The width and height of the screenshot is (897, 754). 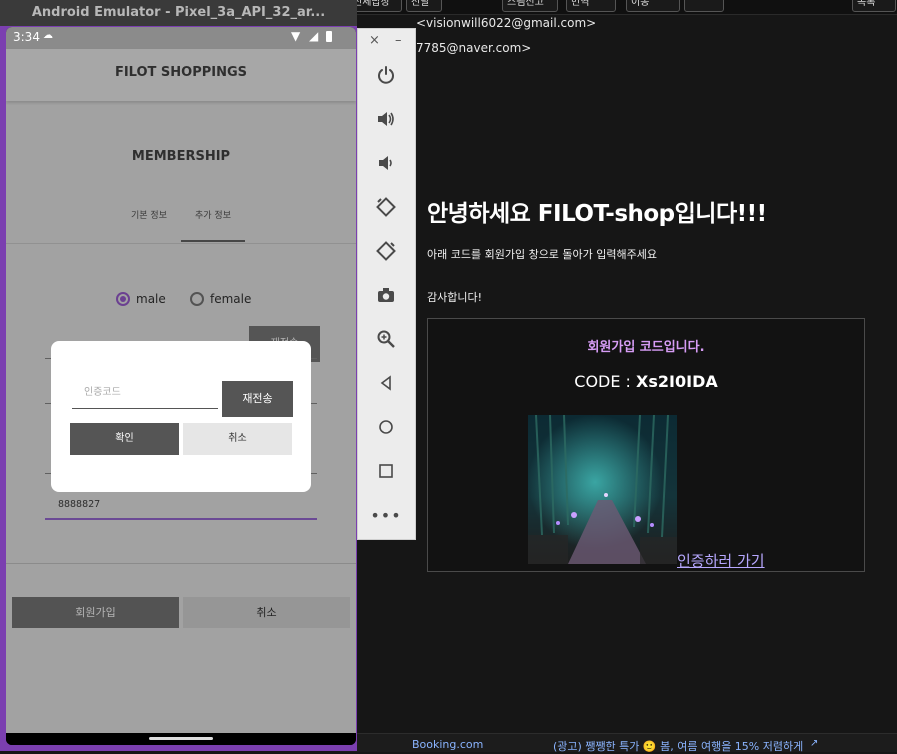 What do you see at coordinates (721, 560) in the screenshot?
I see `verify-link: 인증하러 가기` at bounding box center [721, 560].